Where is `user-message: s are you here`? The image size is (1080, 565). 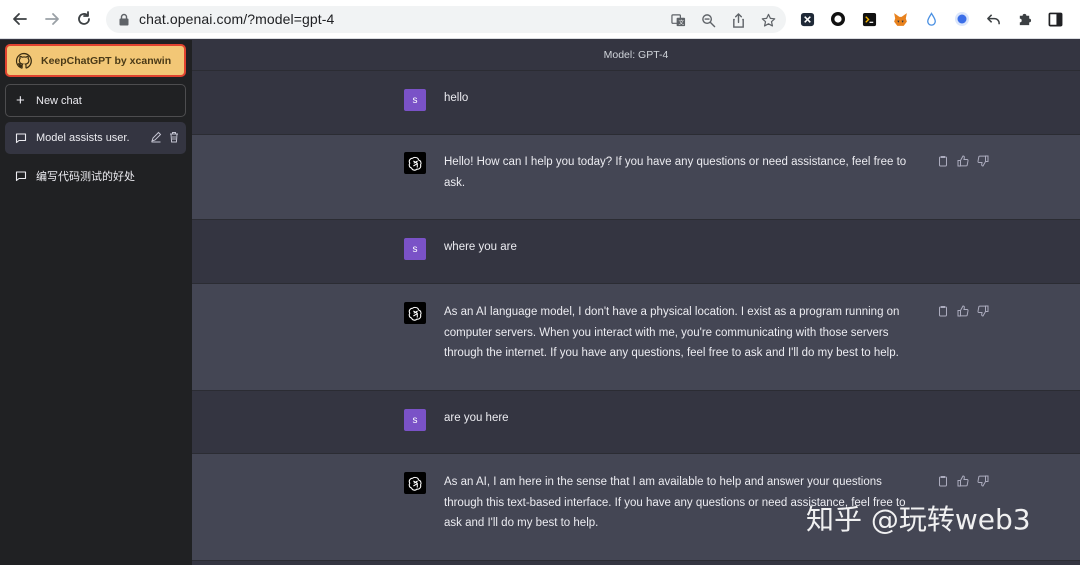
user-message: s are you here is located at coordinates (636, 422).